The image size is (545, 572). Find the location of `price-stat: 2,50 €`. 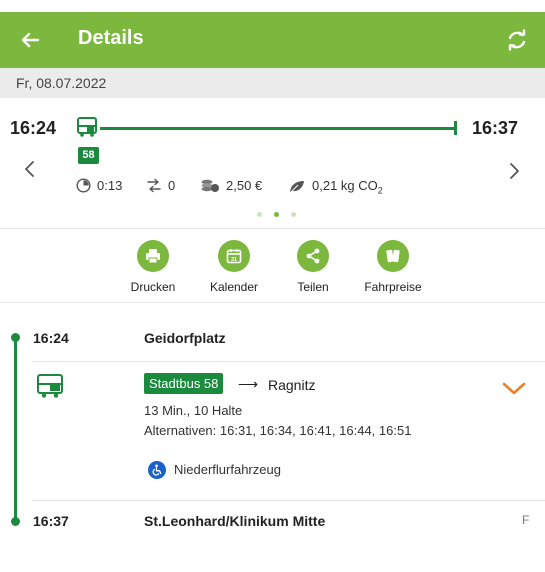

price-stat: 2,50 € is located at coordinates (231, 185).